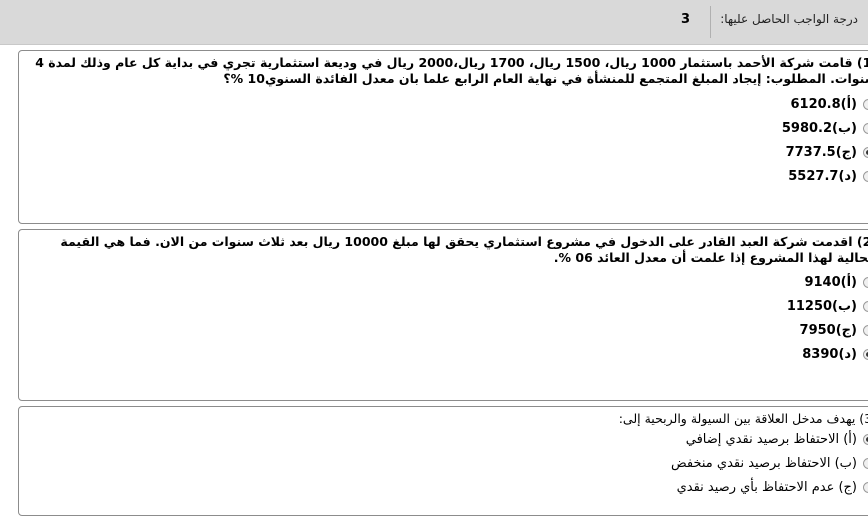 The image size is (868, 516). I want to click on question-2-option-c: (ج)7950, so click(834, 330).